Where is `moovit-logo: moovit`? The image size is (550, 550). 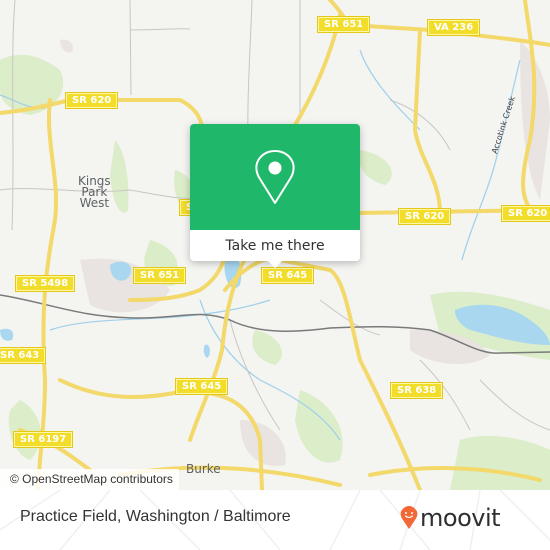 moovit-logo: moovit is located at coordinates (450, 518).